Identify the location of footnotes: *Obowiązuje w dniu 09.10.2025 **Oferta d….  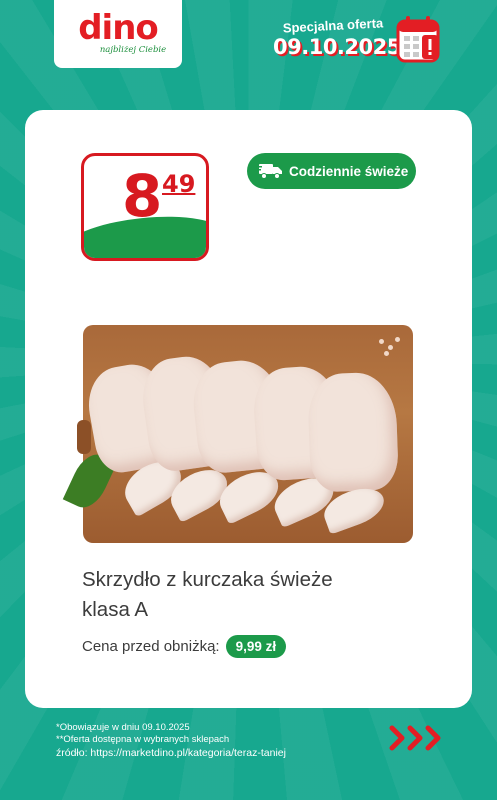
(171, 741).